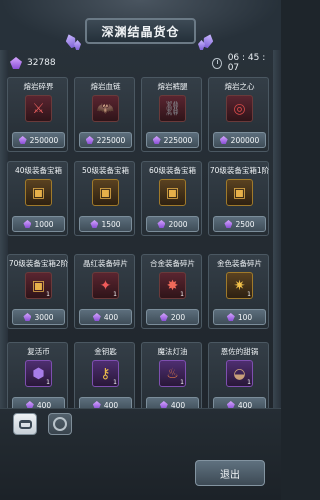  I want to click on shop-item-card: 魔法灯油 ♨ 1 400, so click(171, 377).